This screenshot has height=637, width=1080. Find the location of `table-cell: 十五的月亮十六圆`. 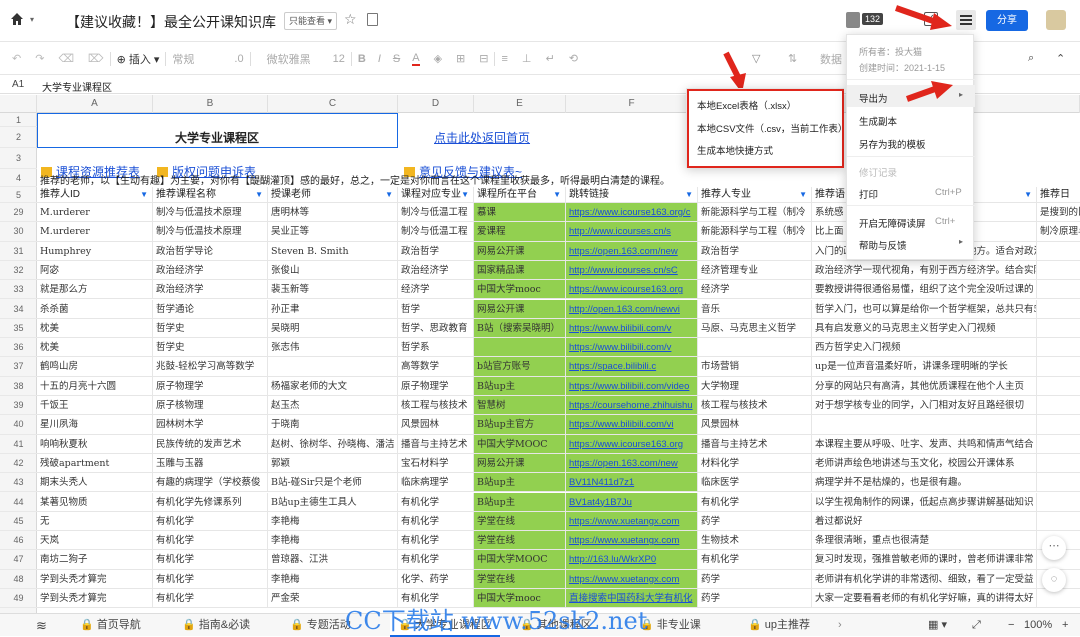

table-cell: 十五的月亮十六圆 is located at coordinates (95, 385).